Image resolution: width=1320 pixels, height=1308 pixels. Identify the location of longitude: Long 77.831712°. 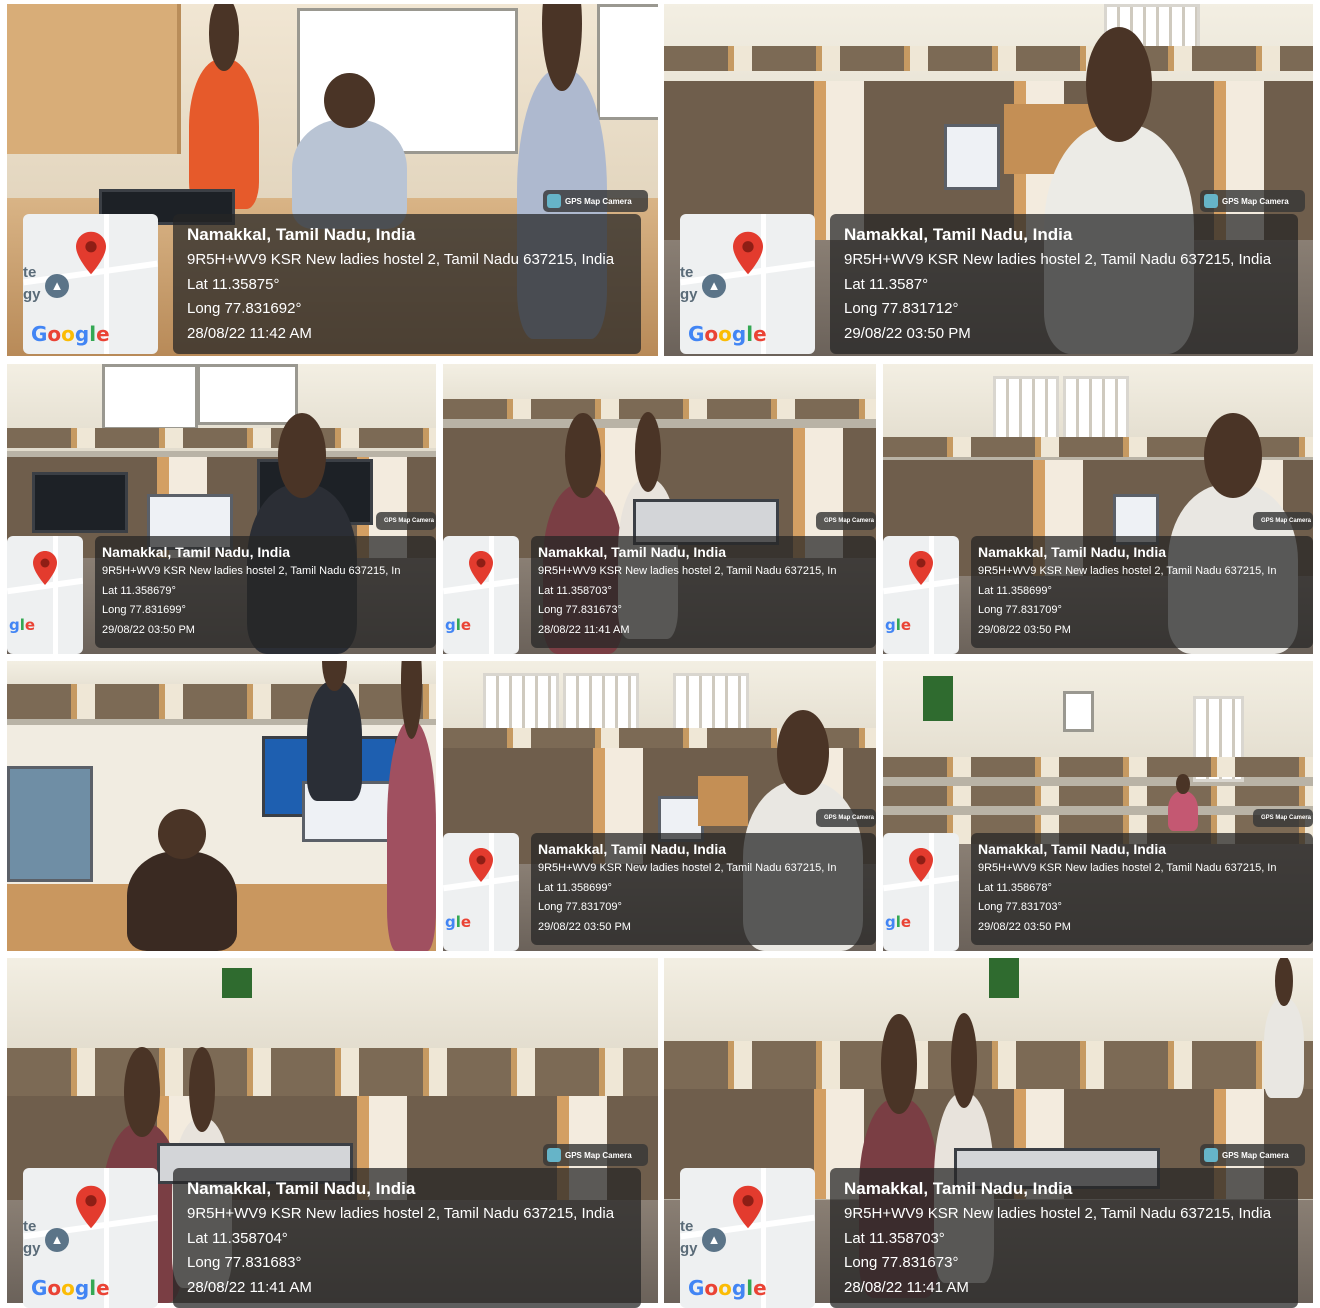
(901, 308).